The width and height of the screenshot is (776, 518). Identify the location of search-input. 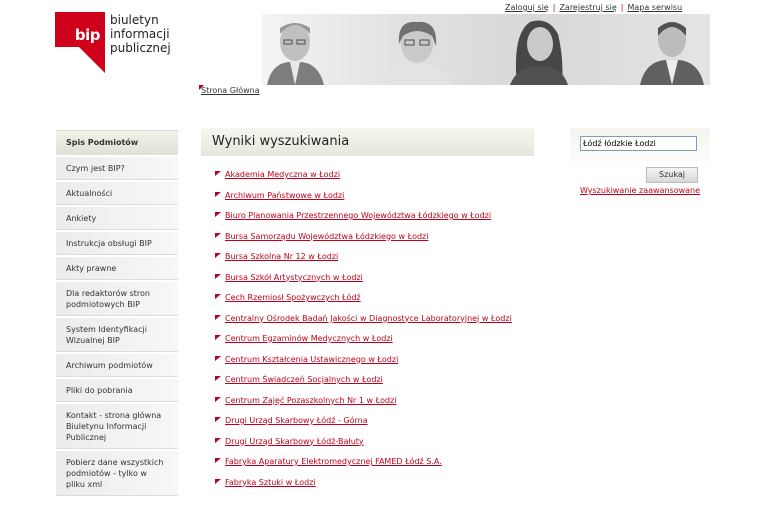
(638, 143).